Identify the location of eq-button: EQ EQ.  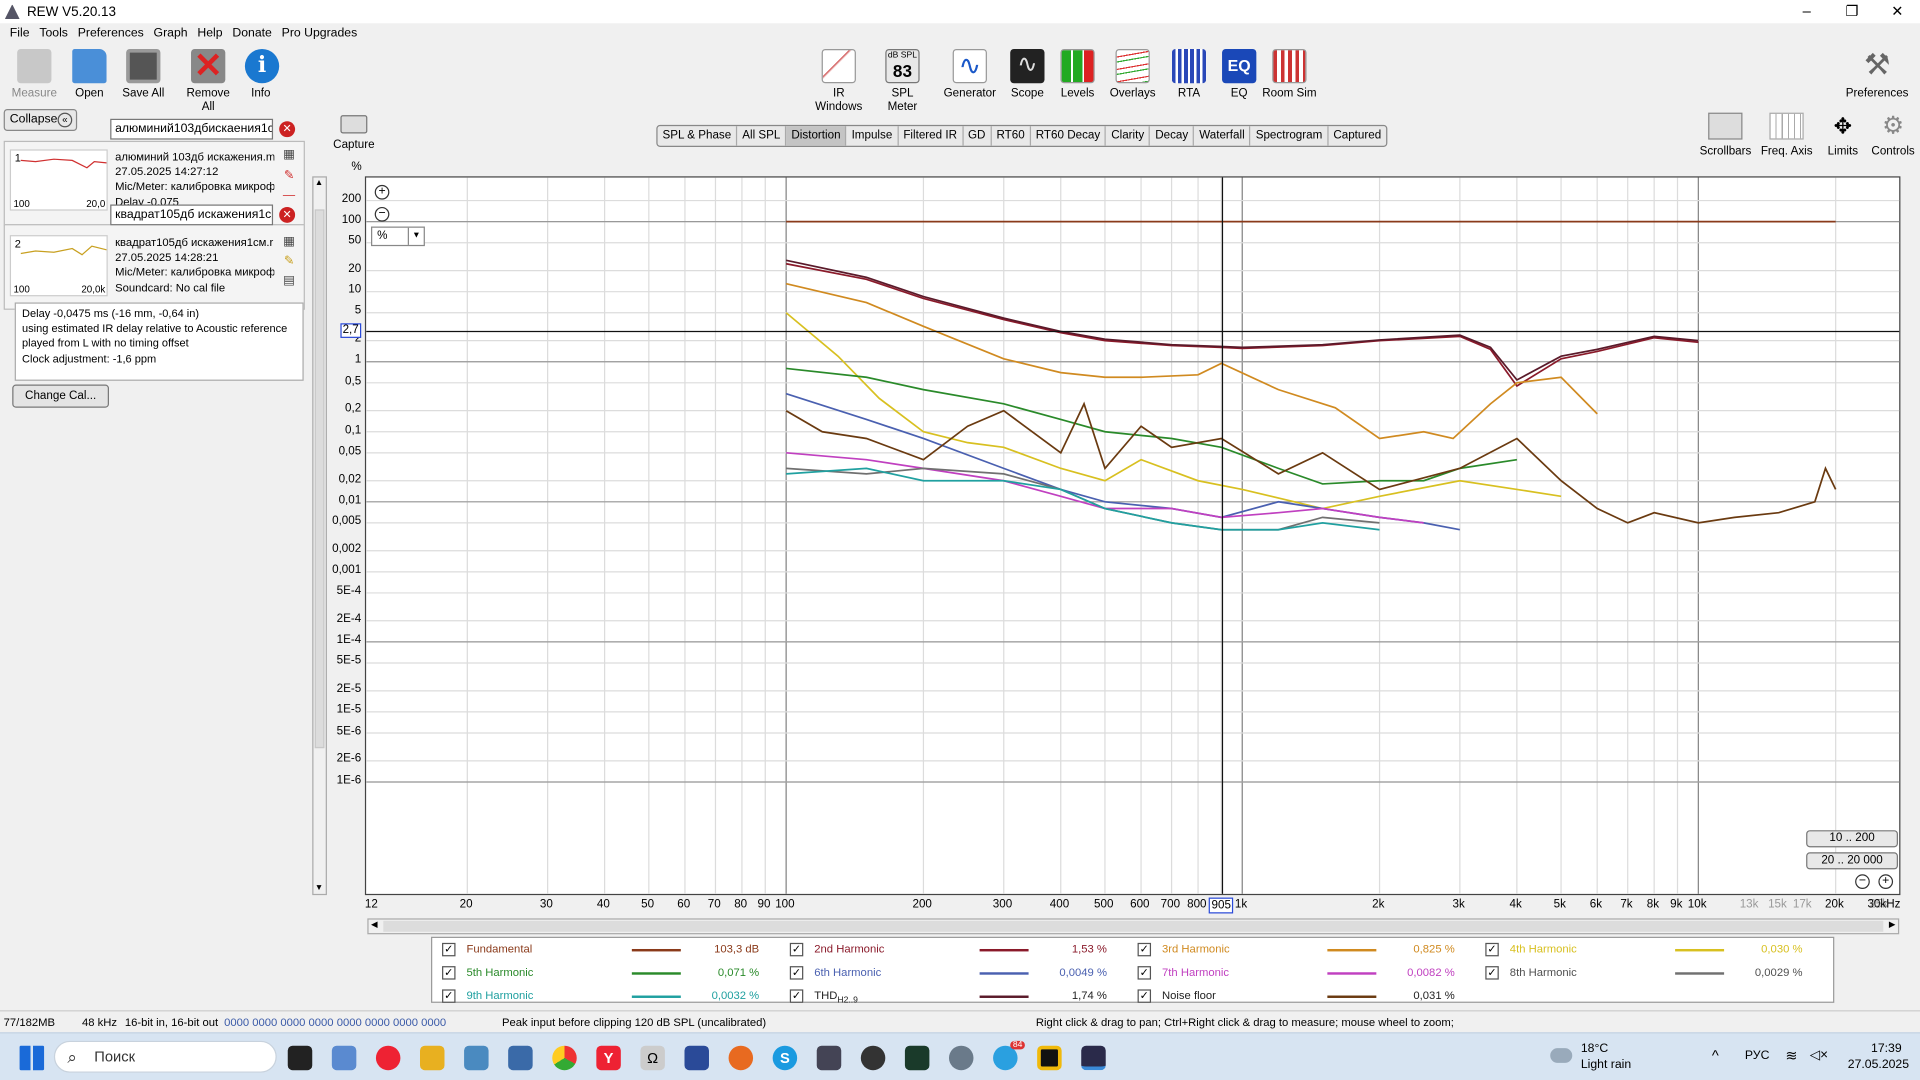
(1239, 74).